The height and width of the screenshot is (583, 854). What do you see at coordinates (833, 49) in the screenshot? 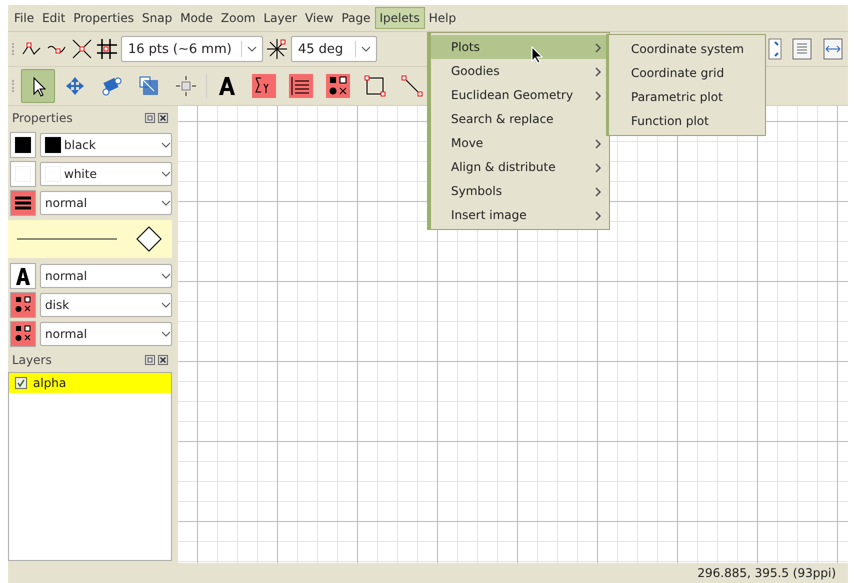
I see `page-width-icon` at bounding box center [833, 49].